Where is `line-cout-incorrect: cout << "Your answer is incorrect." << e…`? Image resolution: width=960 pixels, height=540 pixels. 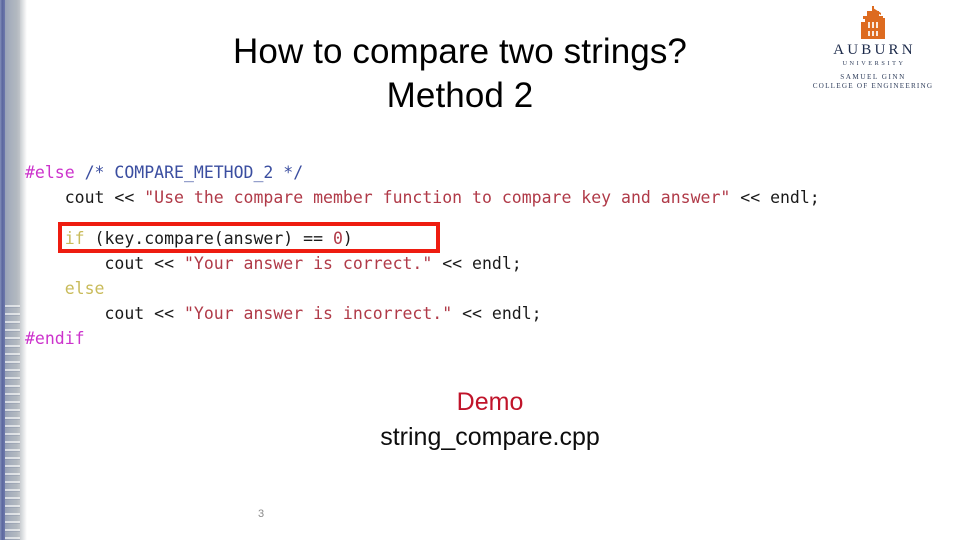 line-cout-incorrect: cout << "Your answer is incorrect." << e… is located at coordinates (492, 313).